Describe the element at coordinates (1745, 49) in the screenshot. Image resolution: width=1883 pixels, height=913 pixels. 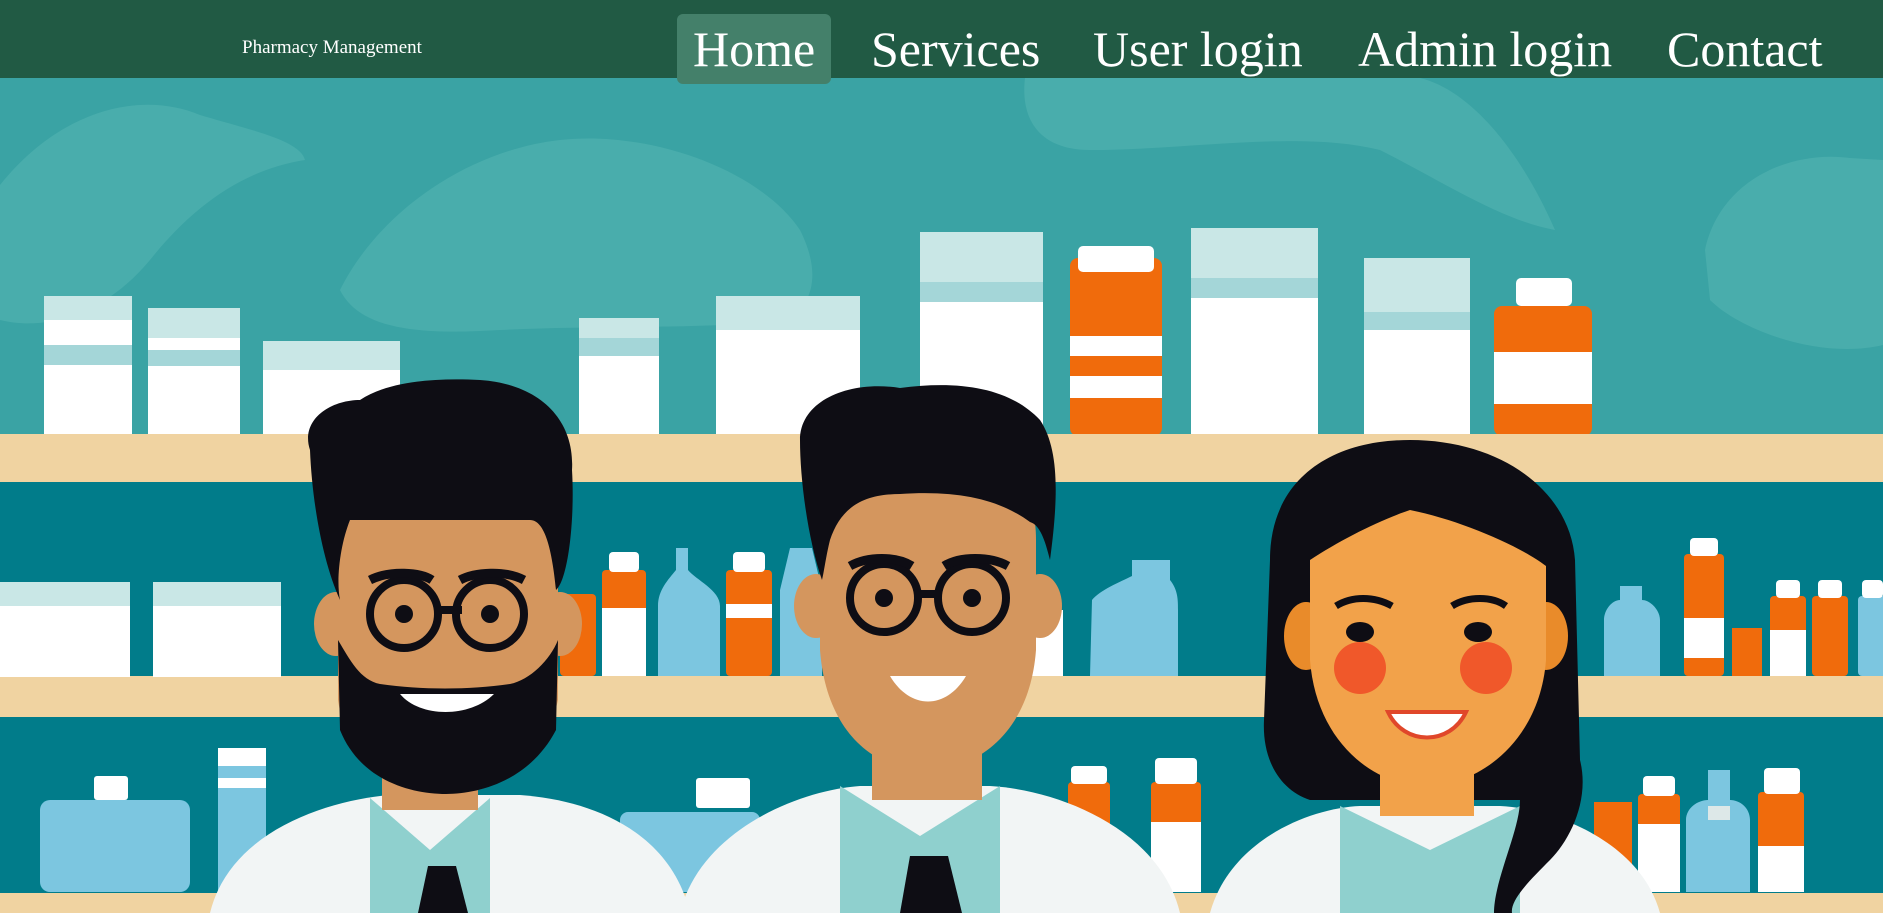
I see `nav-contact: Contact` at that location.